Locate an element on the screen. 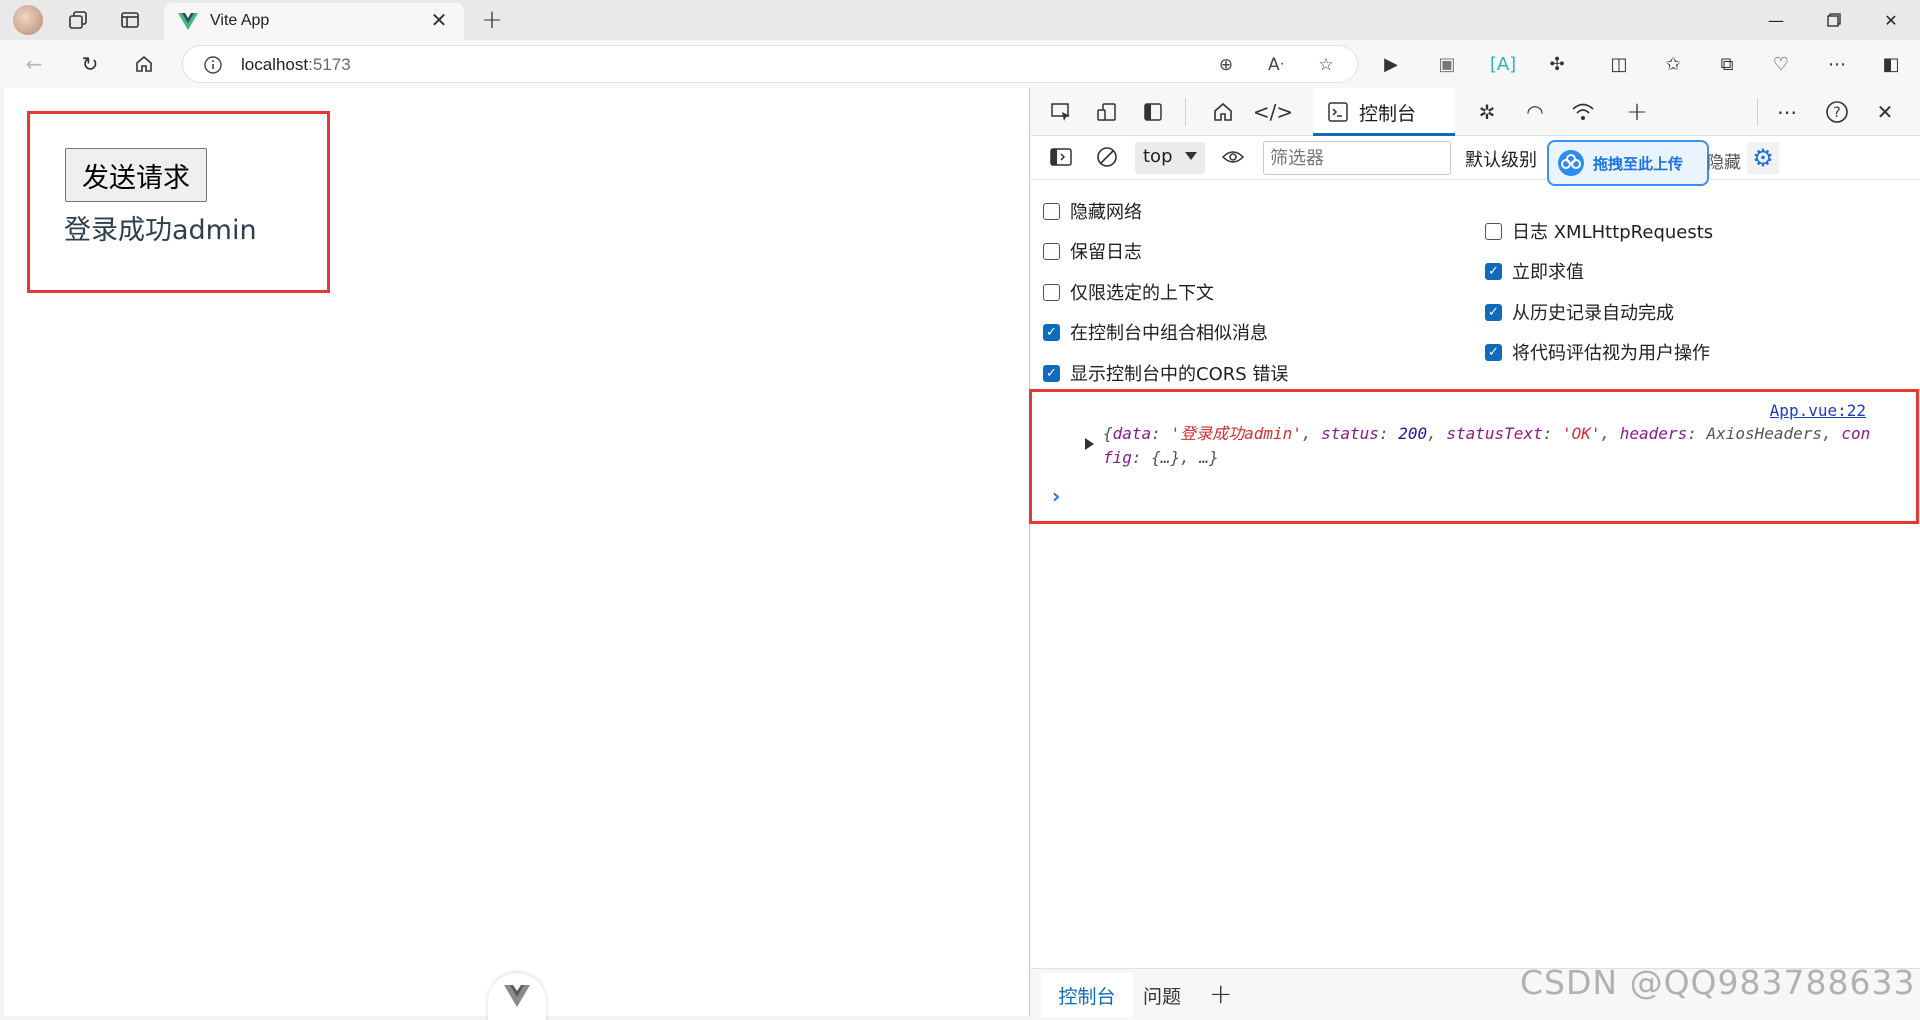 The height and width of the screenshot is (1020, 1920). console-prompt-chevron-icon: › is located at coordinates (1056, 496).